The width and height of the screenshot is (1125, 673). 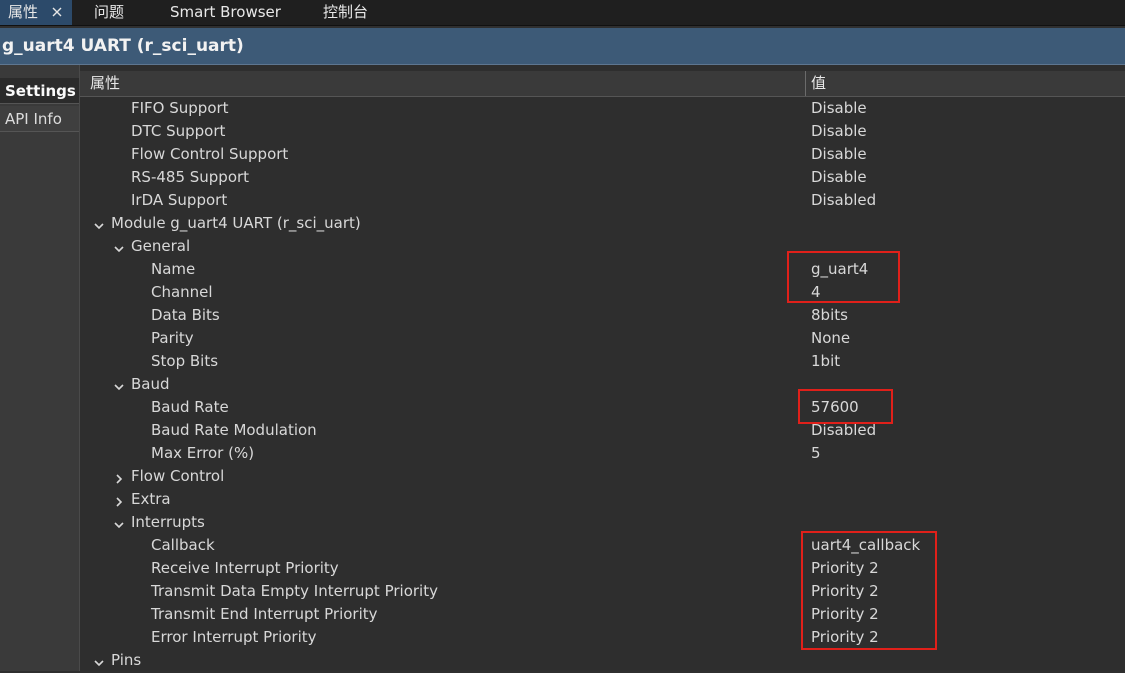 I want to click on tab-smart-browser: Smart Browser, so click(x=225, y=12).